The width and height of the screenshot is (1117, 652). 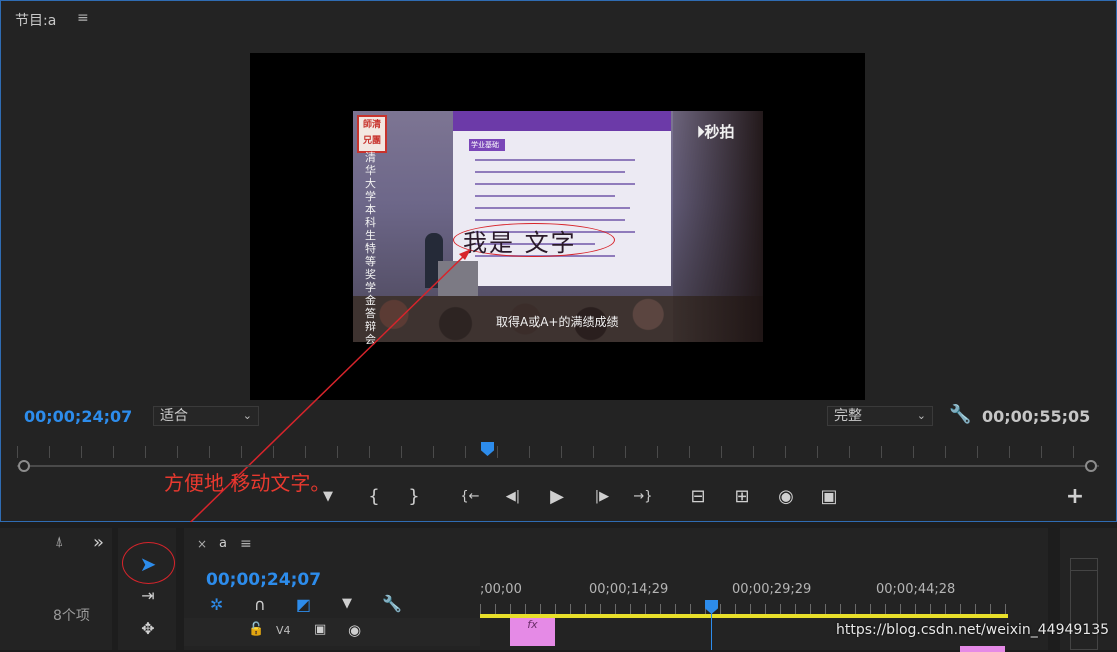 What do you see at coordinates (247, 483) in the screenshot?
I see `annotation-text: 方便地 移动文字。` at bounding box center [247, 483].